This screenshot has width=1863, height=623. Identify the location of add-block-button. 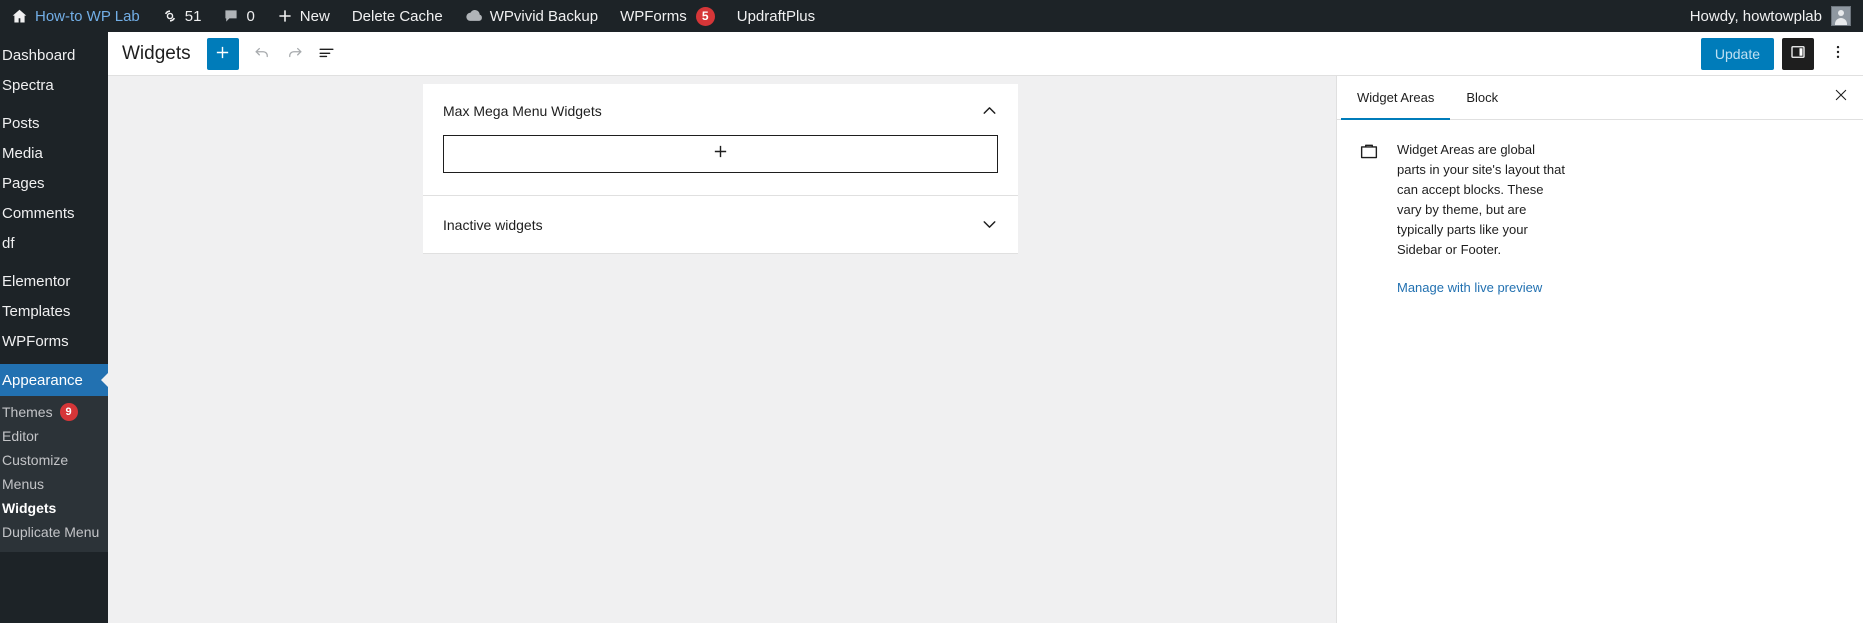
(222, 53).